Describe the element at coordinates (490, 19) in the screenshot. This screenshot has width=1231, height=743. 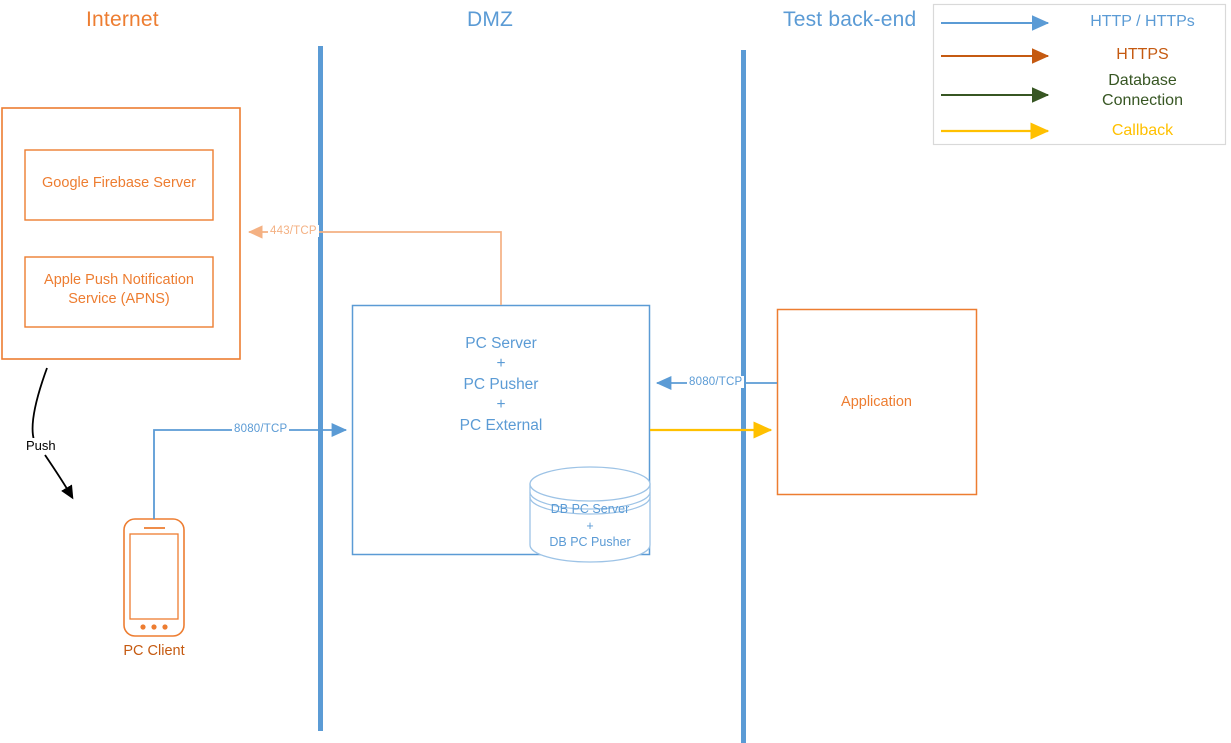
I see `zone-title-dmz: DMZ` at that location.